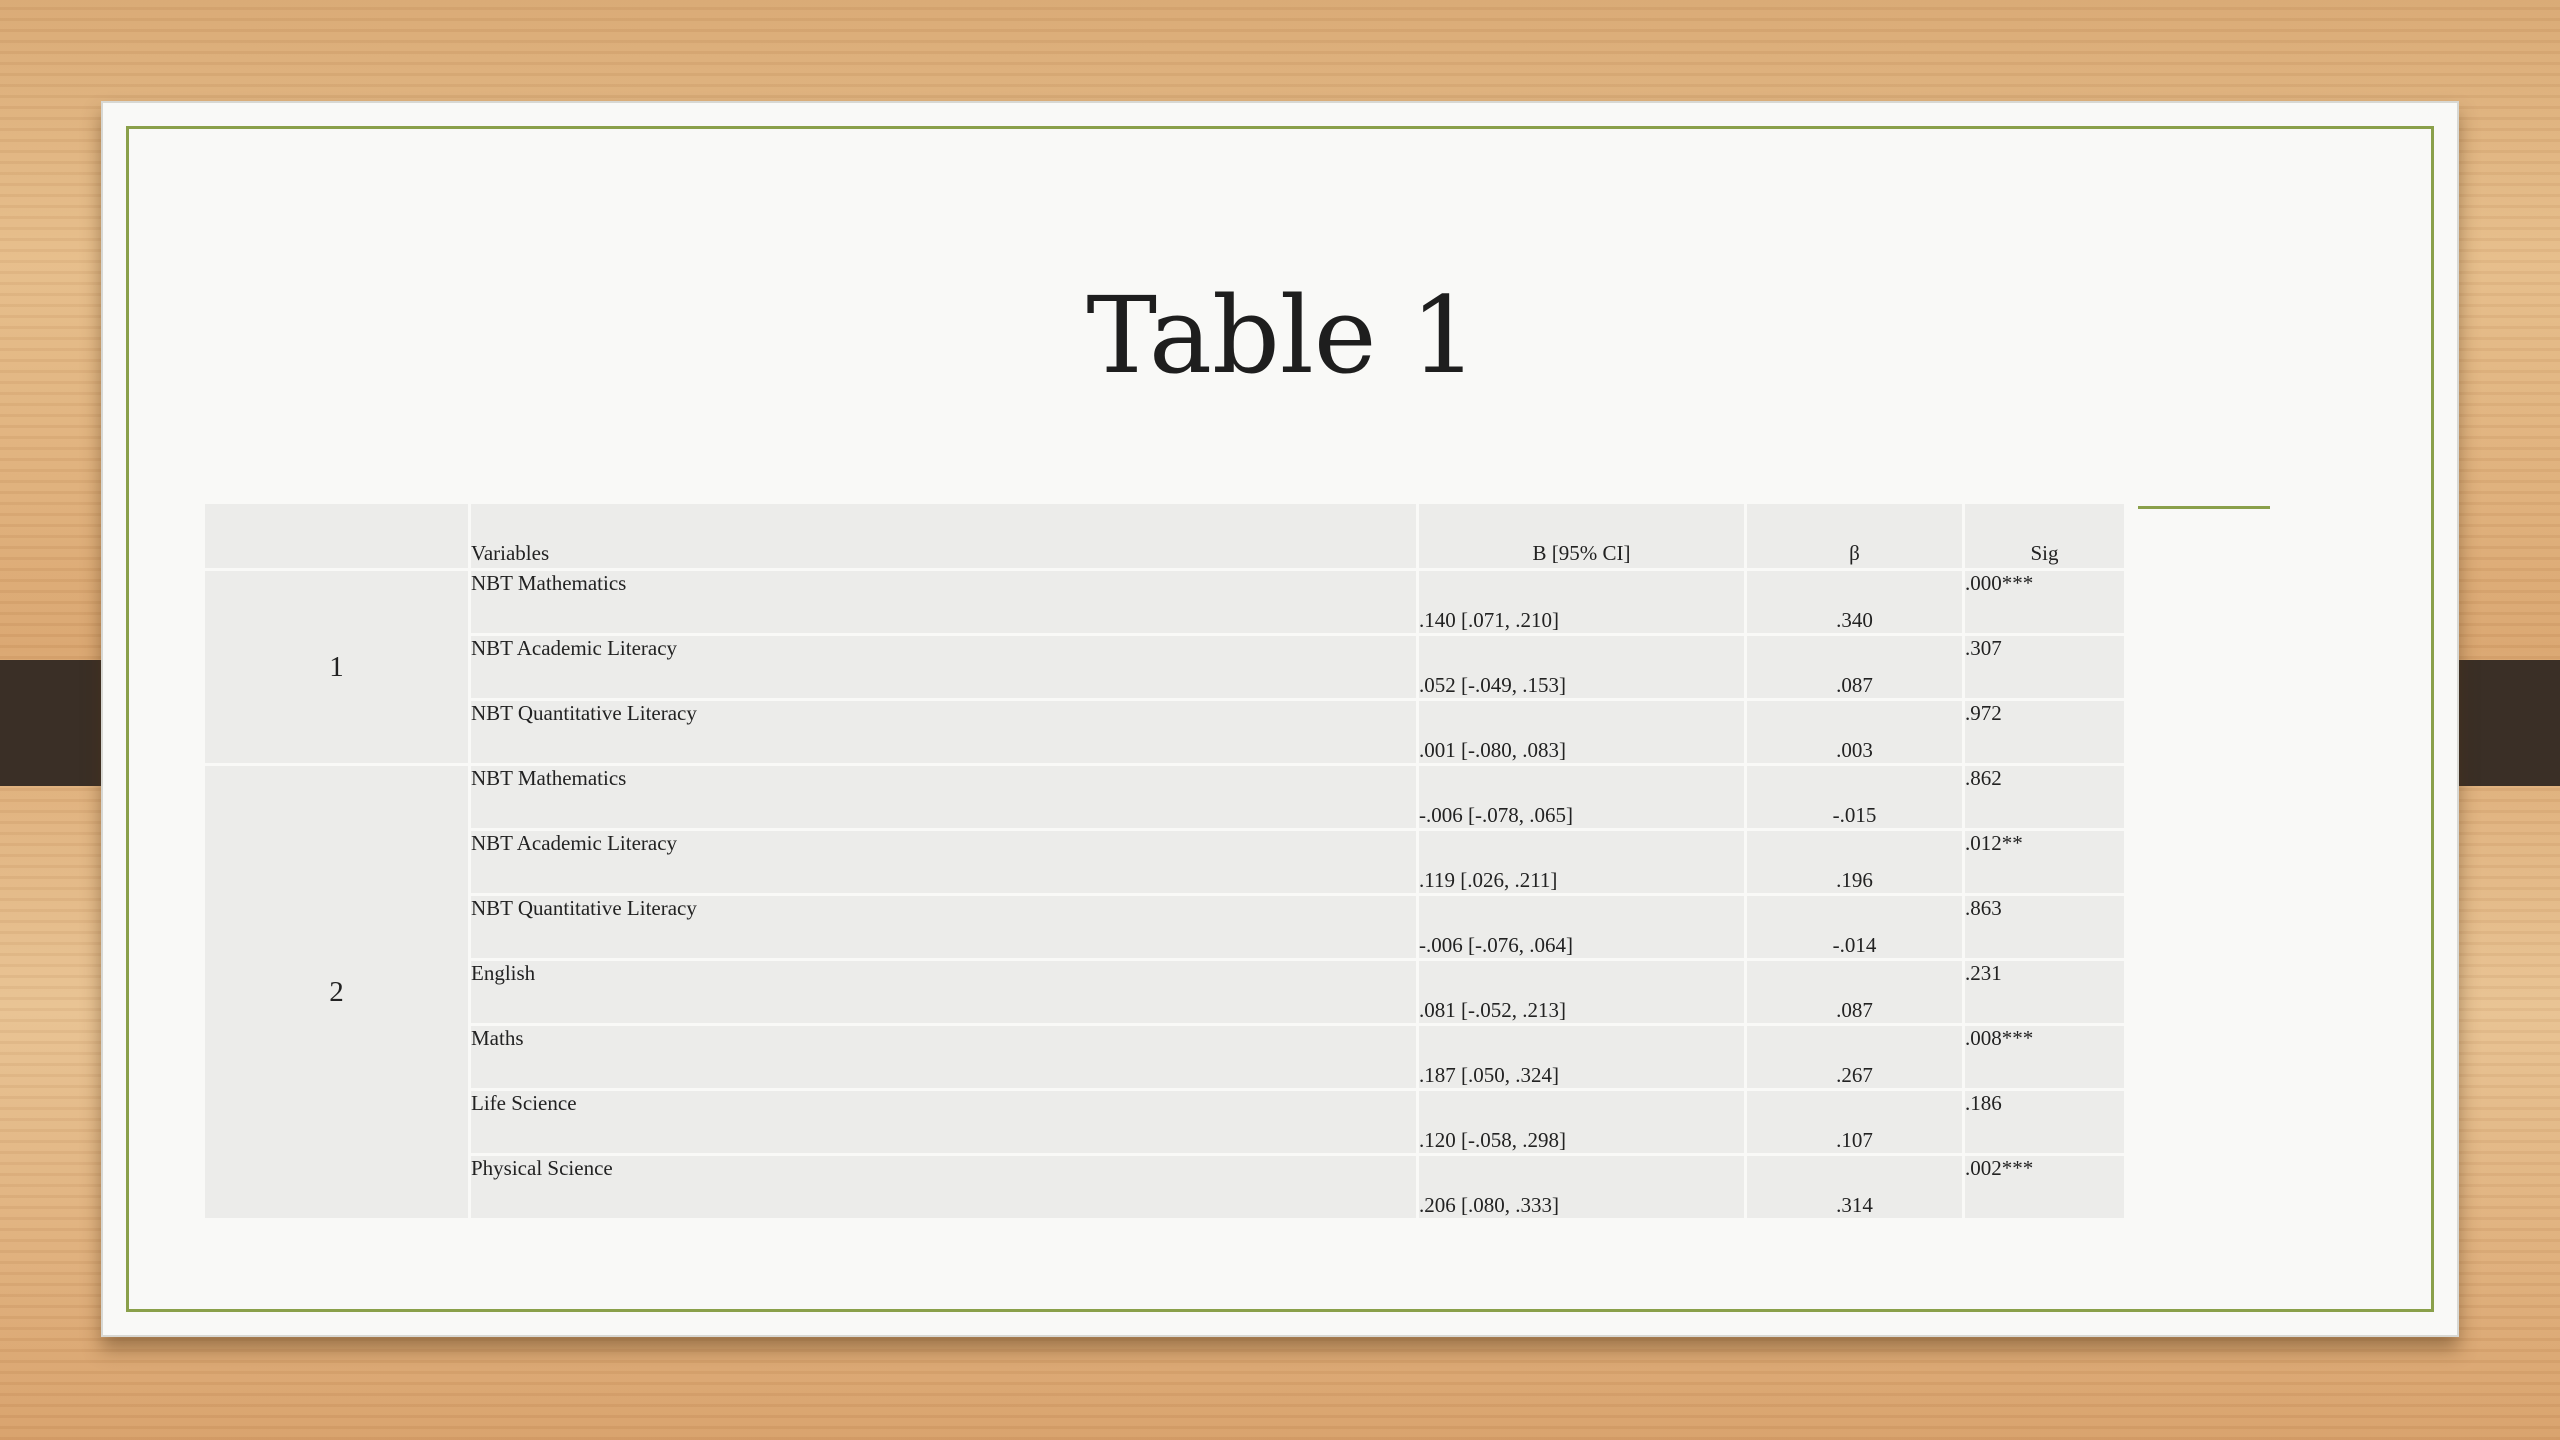 The image size is (2560, 1440). Describe the element at coordinates (1854, 927) in the screenshot. I see `beta-value: -.014` at that location.